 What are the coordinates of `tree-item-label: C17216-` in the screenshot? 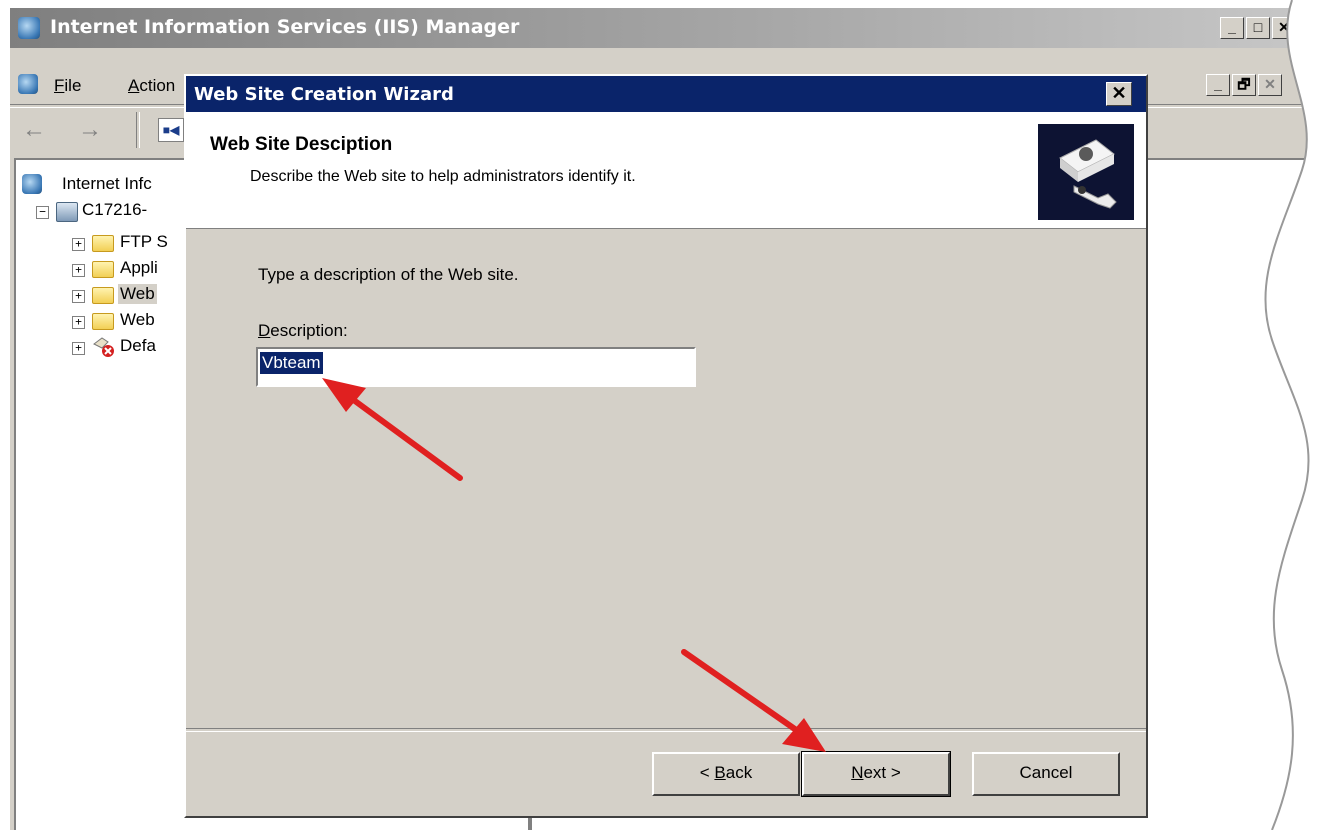 It's located at (115, 209).